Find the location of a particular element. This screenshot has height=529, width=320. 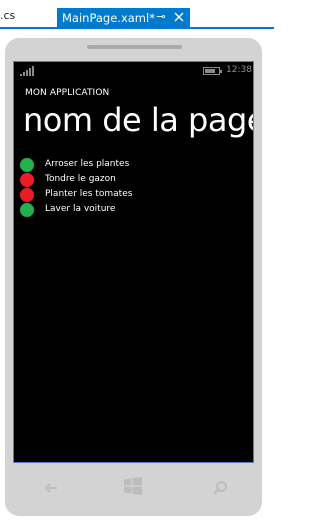

tab-mainpage-xaml: MainPage.xaml* ⊸ is located at coordinates (123, 18).